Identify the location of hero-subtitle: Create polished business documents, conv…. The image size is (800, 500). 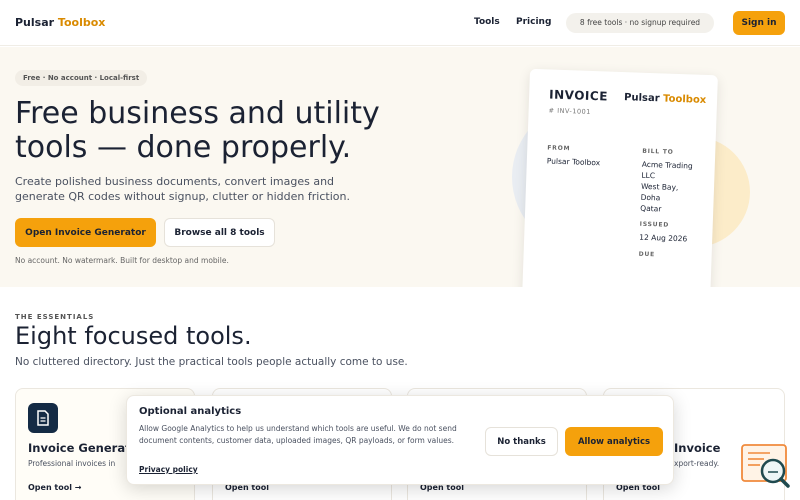
(182, 189).